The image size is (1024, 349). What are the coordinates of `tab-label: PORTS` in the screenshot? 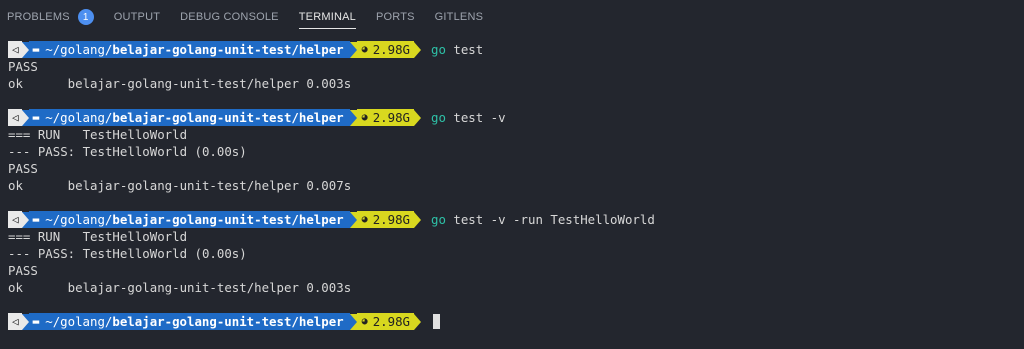 It's located at (395, 17).